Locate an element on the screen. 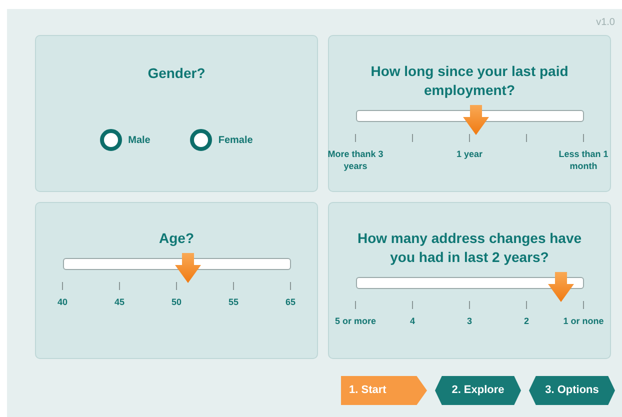 The image size is (622, 417). question-title: Gender? is located at coordinates (177, 73).